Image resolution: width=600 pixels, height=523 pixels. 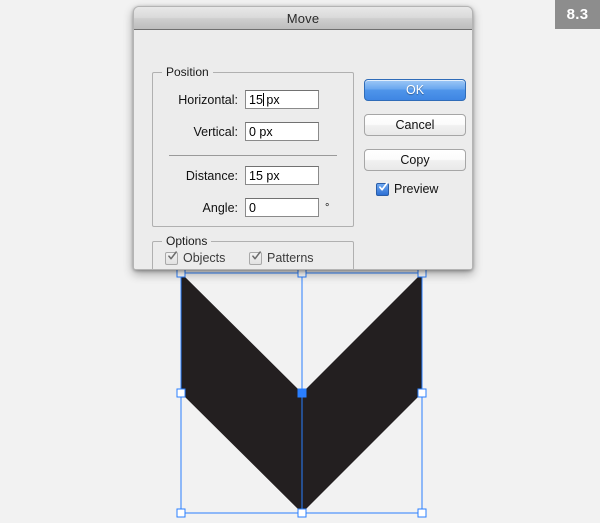 What do you see at coordinates (204, 258) in the screenshot?
I see `objects-checkbox-label: Objects` at bounding box center [204, 258].